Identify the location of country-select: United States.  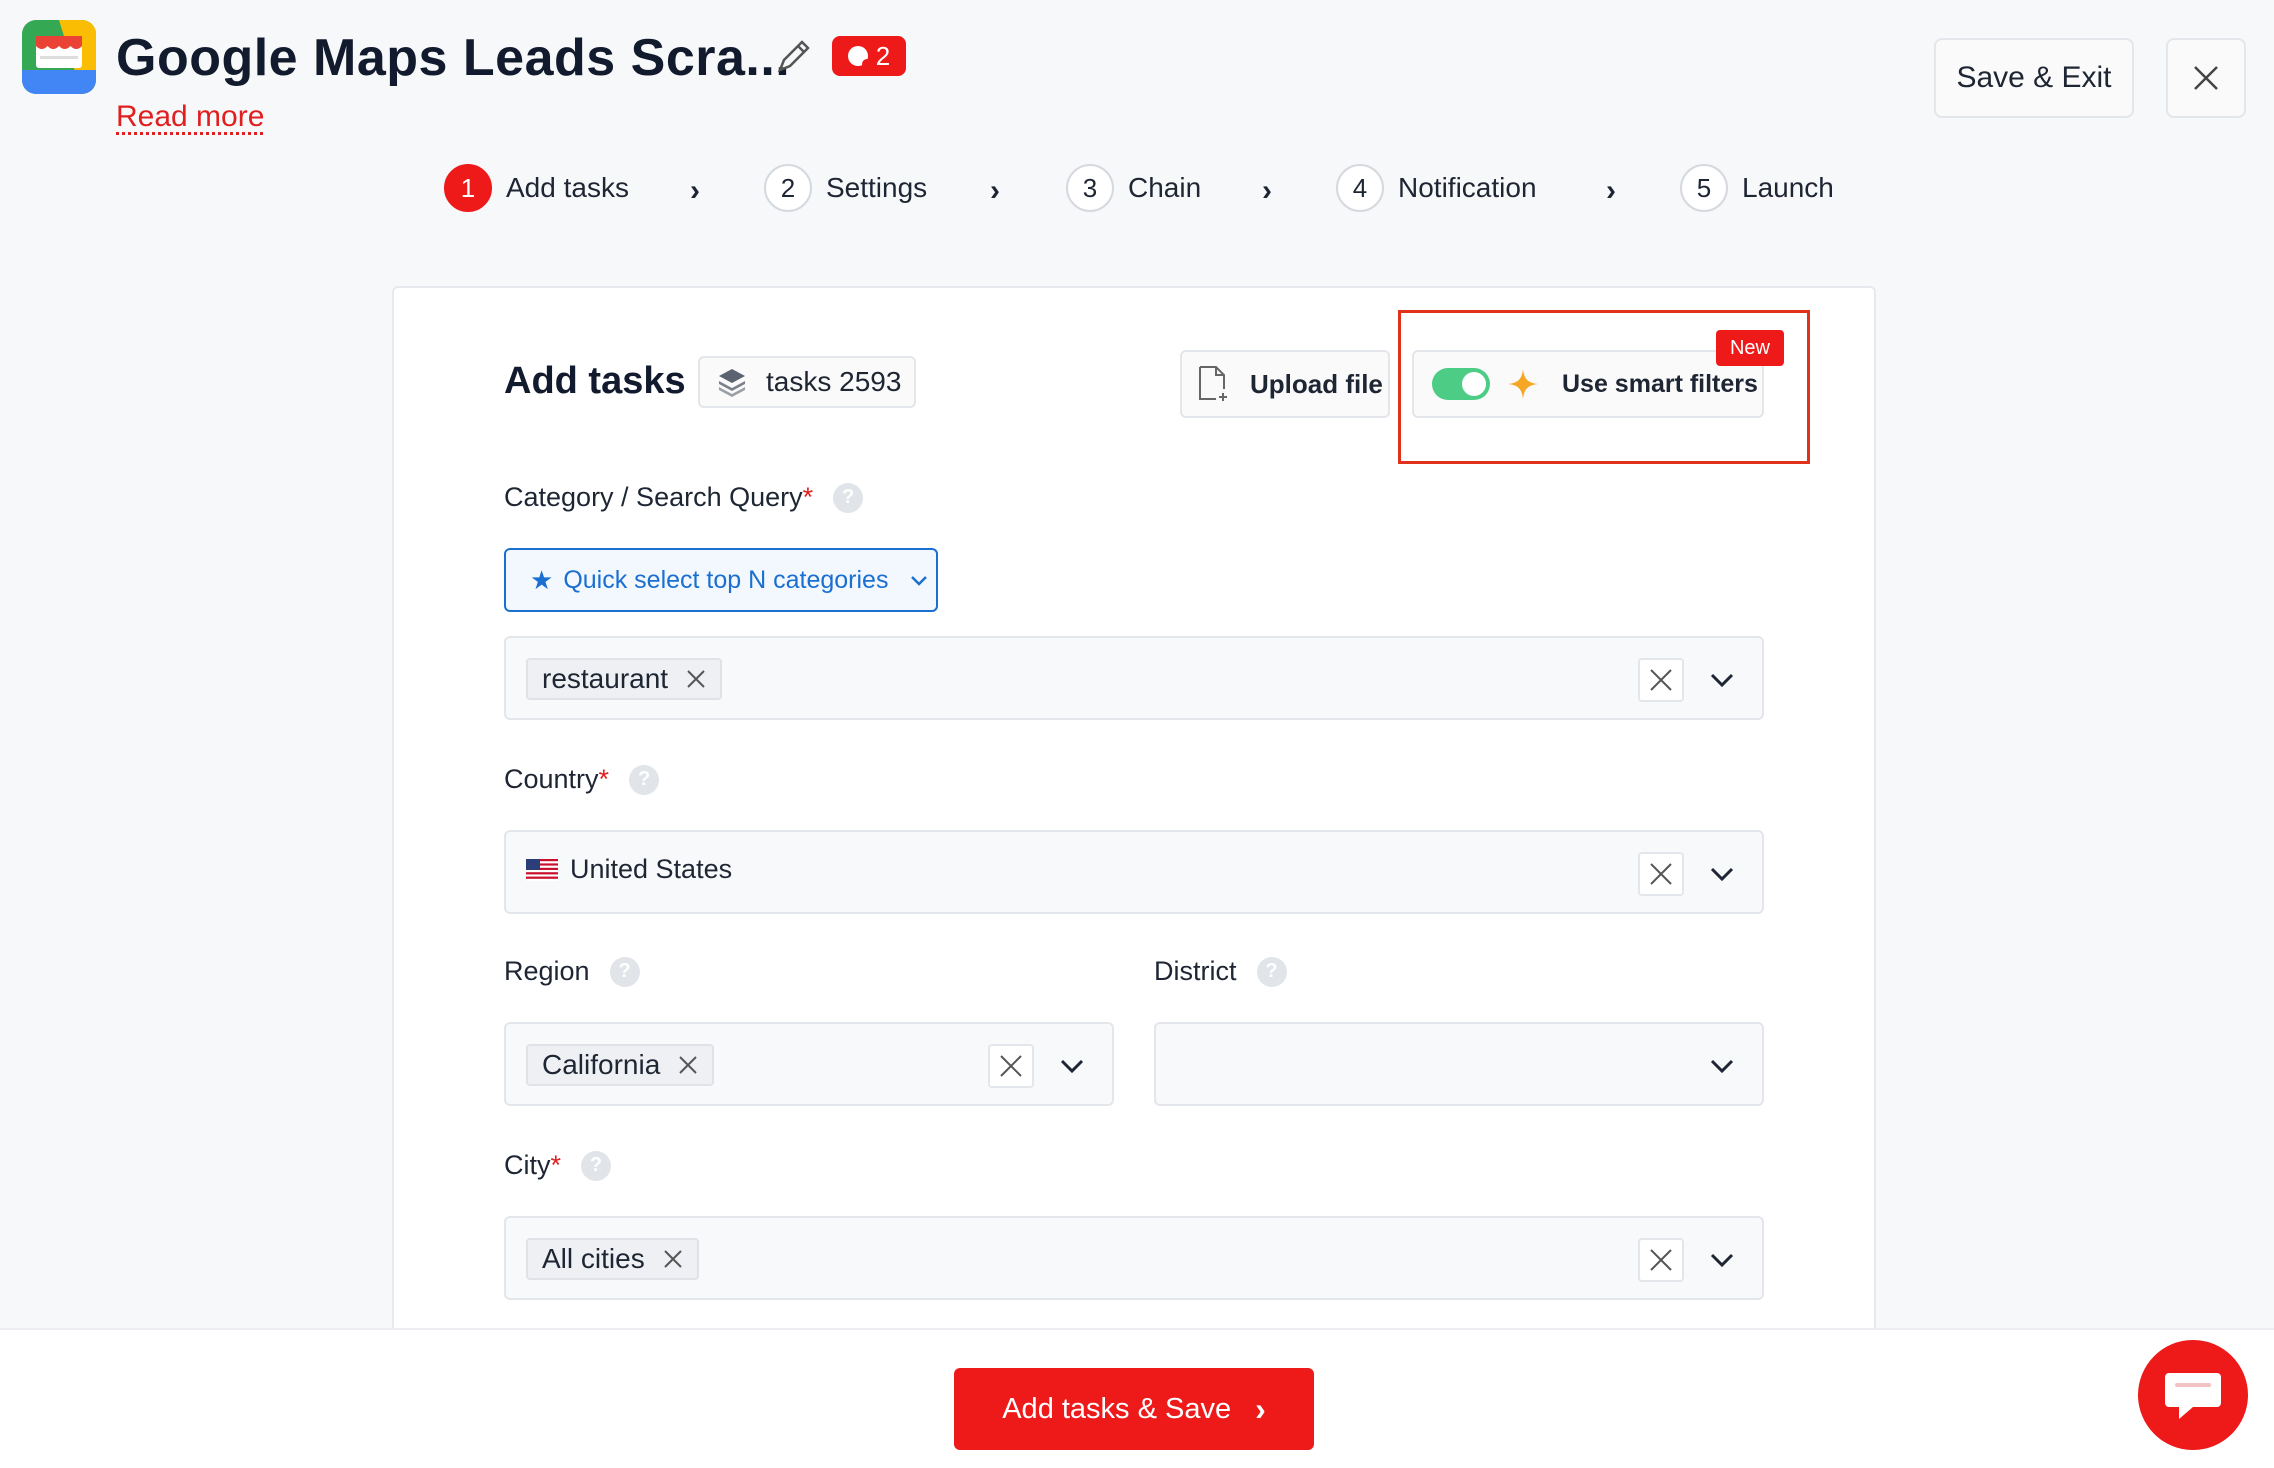
(1134, 872).